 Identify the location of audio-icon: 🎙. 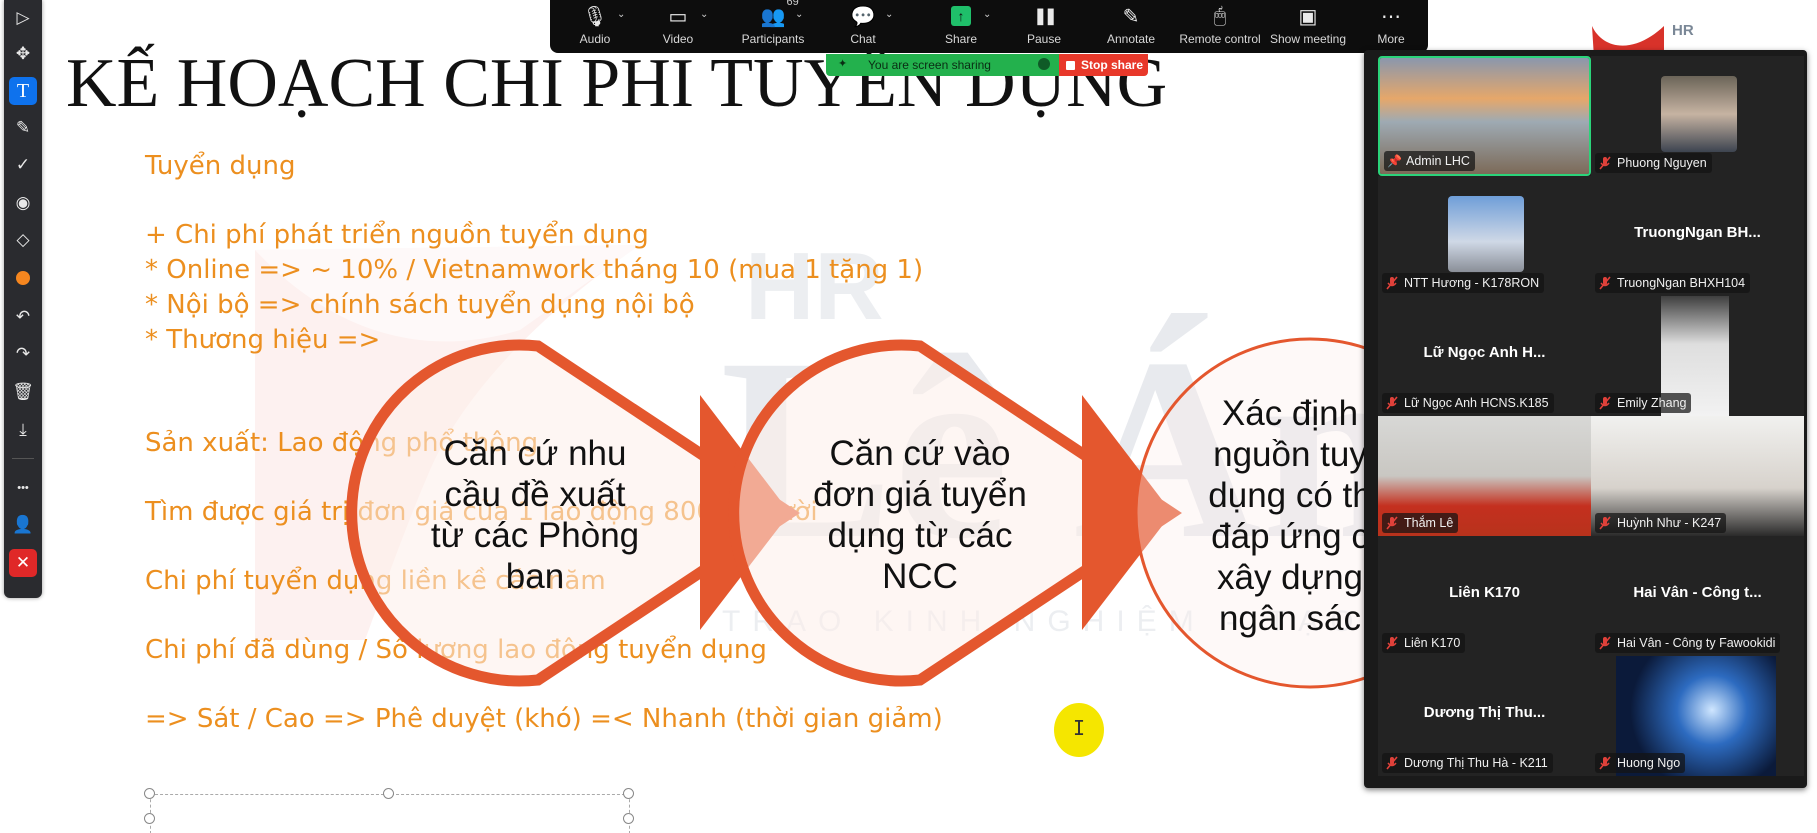
(595, 16).